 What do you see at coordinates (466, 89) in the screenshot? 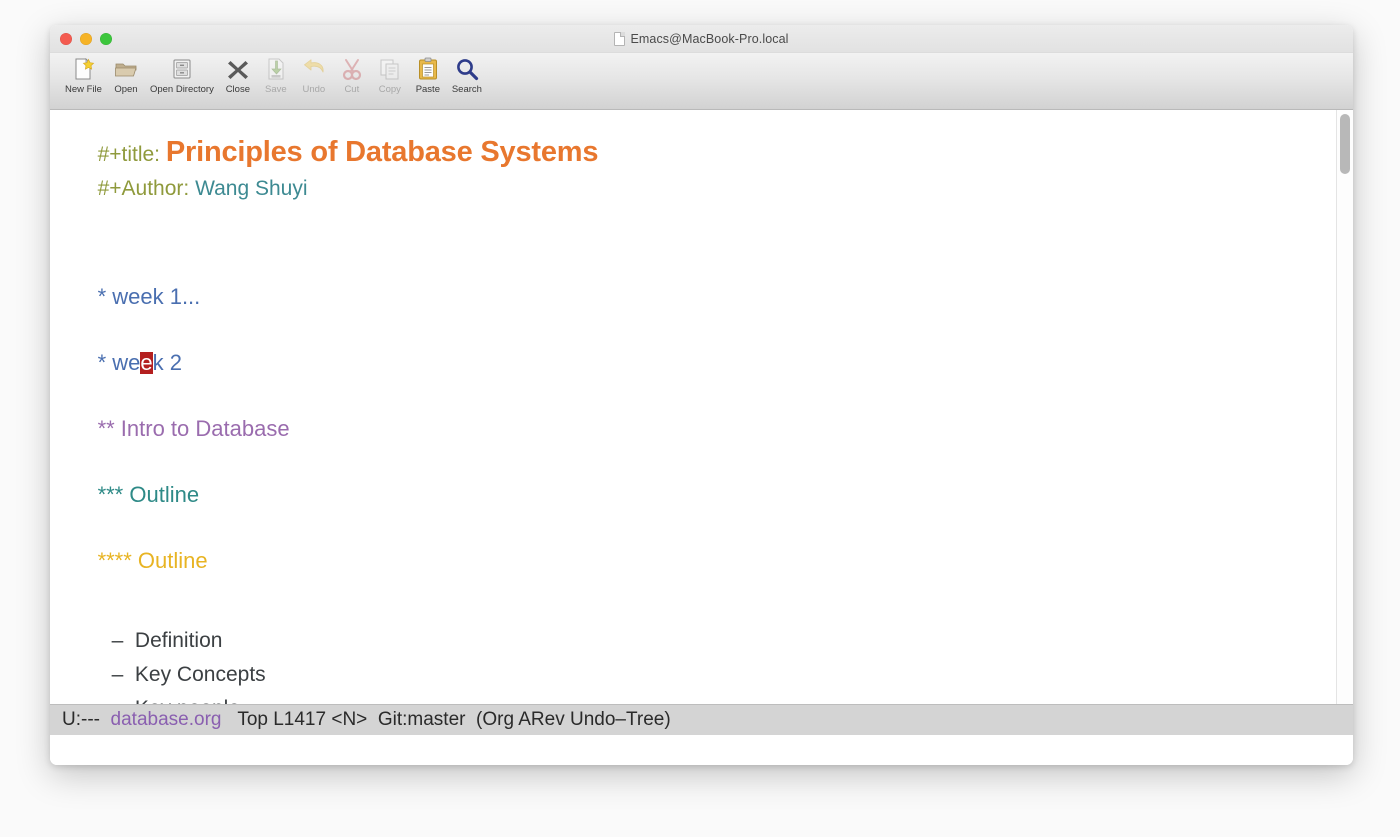
I see `toolbar-label-search: Search` at bounding box center [466, 89].